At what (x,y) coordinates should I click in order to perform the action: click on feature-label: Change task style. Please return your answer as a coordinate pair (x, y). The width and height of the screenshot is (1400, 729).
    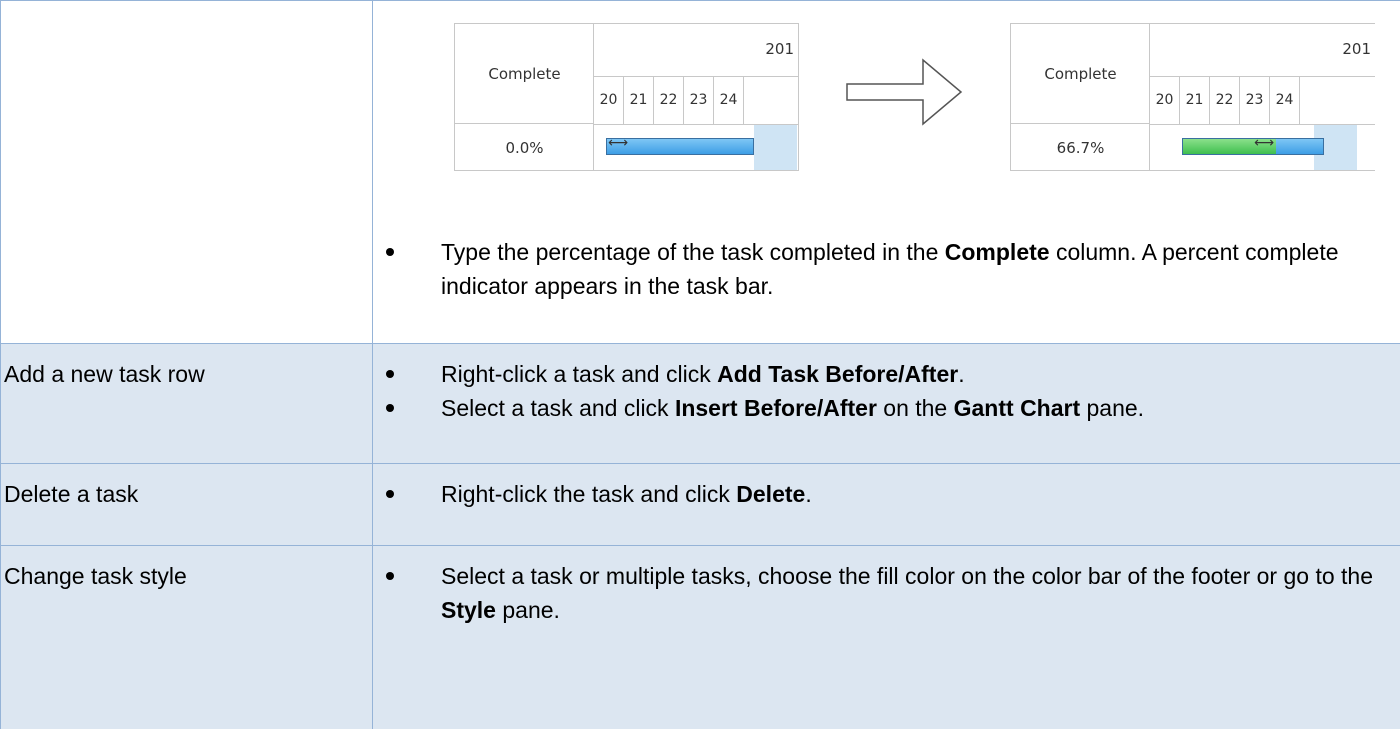
    Looking at the image, I should click on (95, 576).